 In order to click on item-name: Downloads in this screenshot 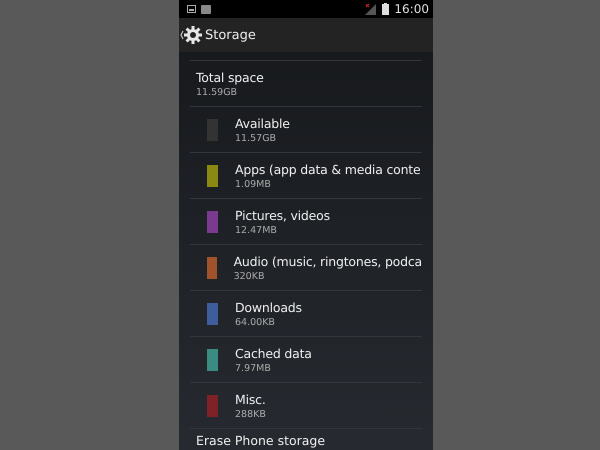, I will do `click(268, 307)`.